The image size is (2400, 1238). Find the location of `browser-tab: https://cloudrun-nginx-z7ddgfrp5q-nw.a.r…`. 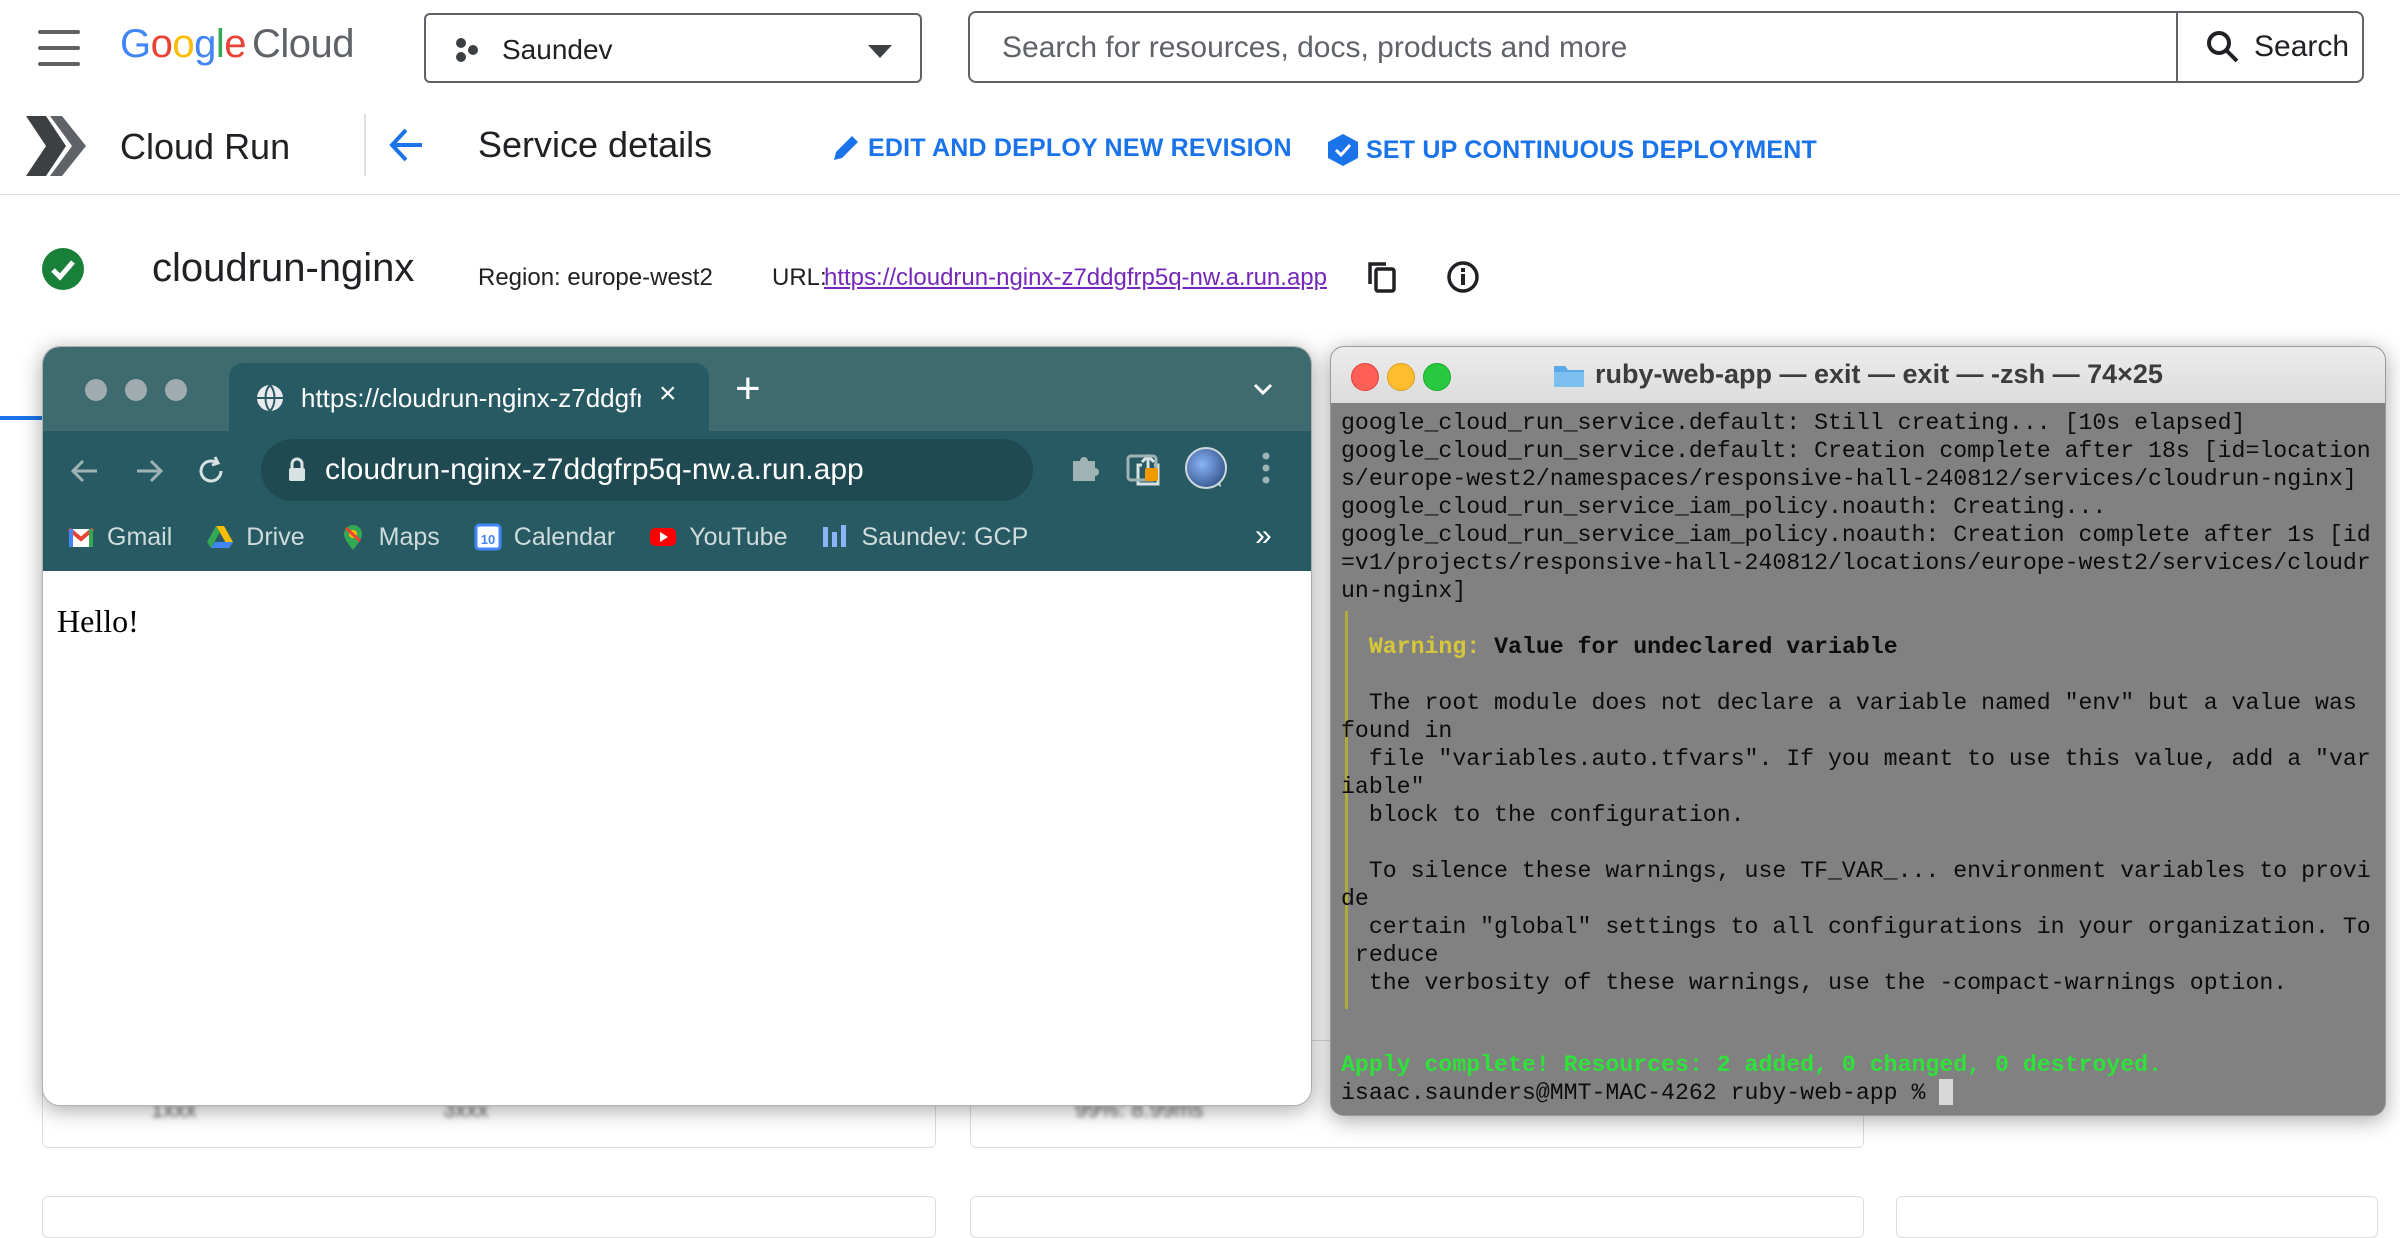

browser-tab: https://cloudrun-nginx-z7ddgfrp5q-nw.a.r… is located at coordinates (469, 397).